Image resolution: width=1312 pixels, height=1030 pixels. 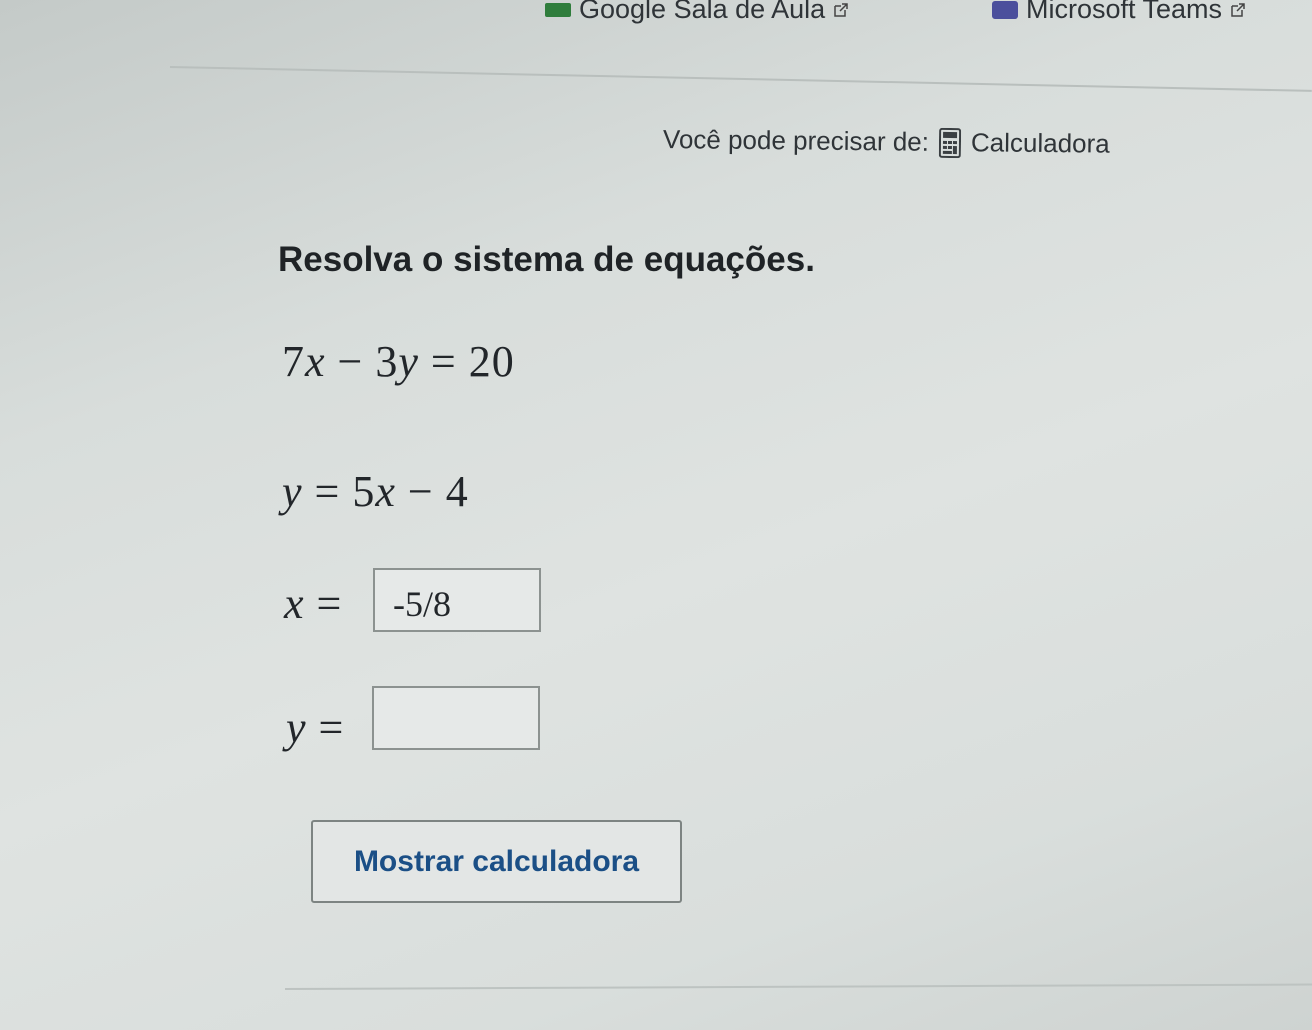 What do you see at coordinates (327, 491) in the screenshot?
I see `eq2-equals: =` at bounding box center [327, 491].